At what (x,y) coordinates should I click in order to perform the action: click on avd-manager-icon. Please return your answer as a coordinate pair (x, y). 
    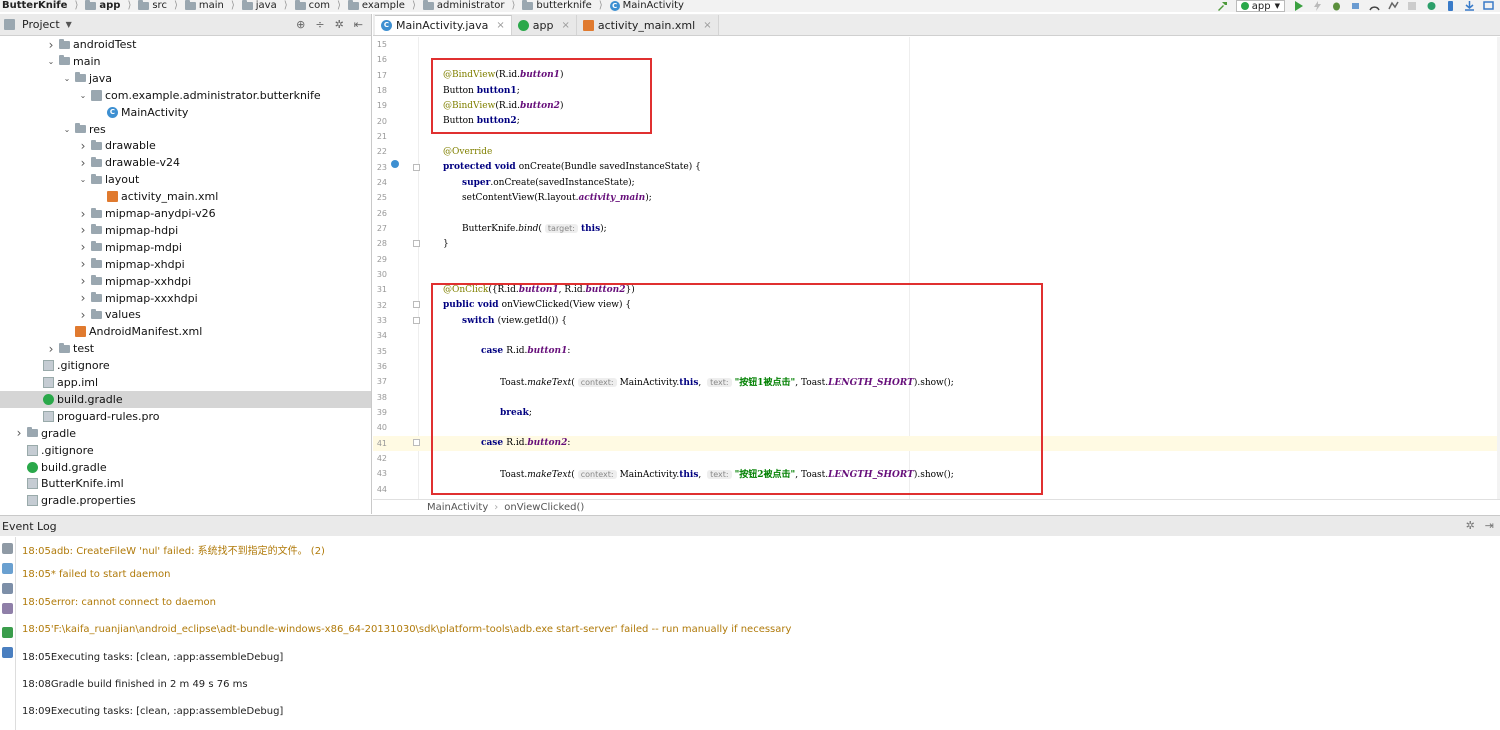
    Looking at the image, I should click on (1450, 6).